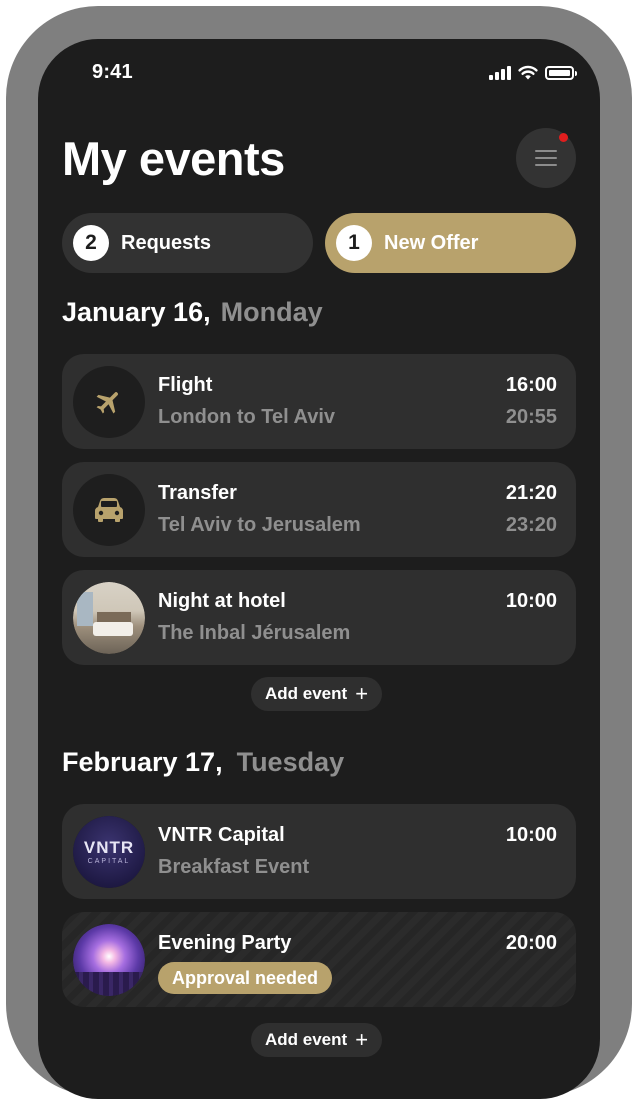  I want to click on event-start-time: 20:00, so click(531, 943).